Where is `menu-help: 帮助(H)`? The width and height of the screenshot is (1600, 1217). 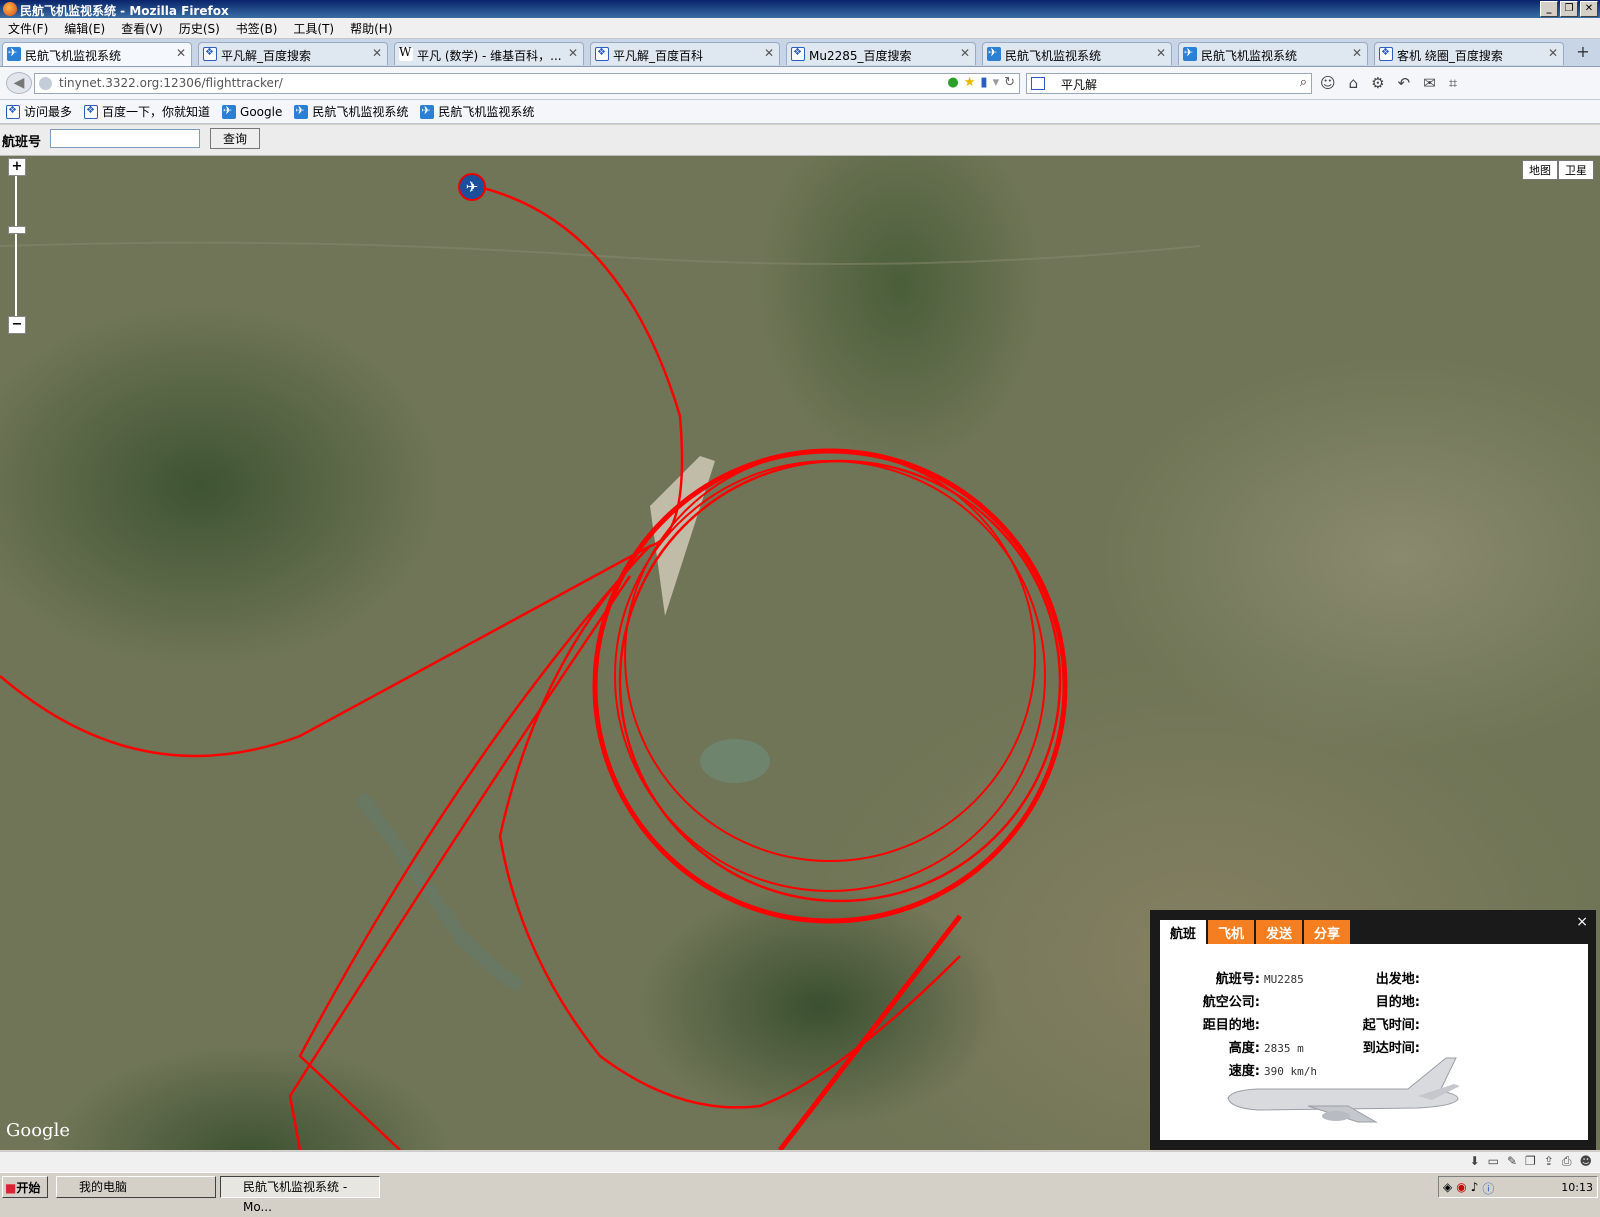 menu-help: 帮助(H) is located at coordinates (371, 28).